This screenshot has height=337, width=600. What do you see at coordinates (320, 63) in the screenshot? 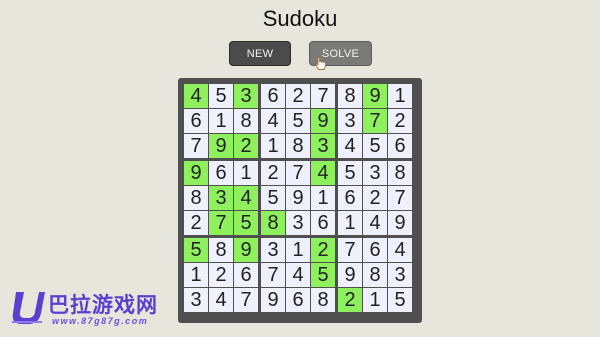
I see `hand-pointer-icon` at bounding box center [320, 63].